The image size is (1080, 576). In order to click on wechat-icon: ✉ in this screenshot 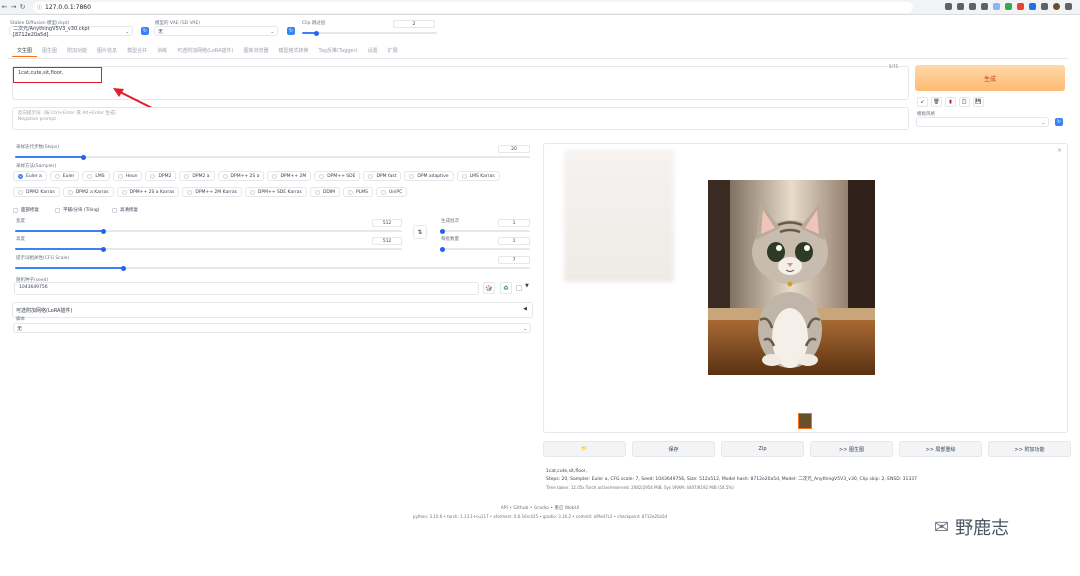, I will do `click(942, 527)`.